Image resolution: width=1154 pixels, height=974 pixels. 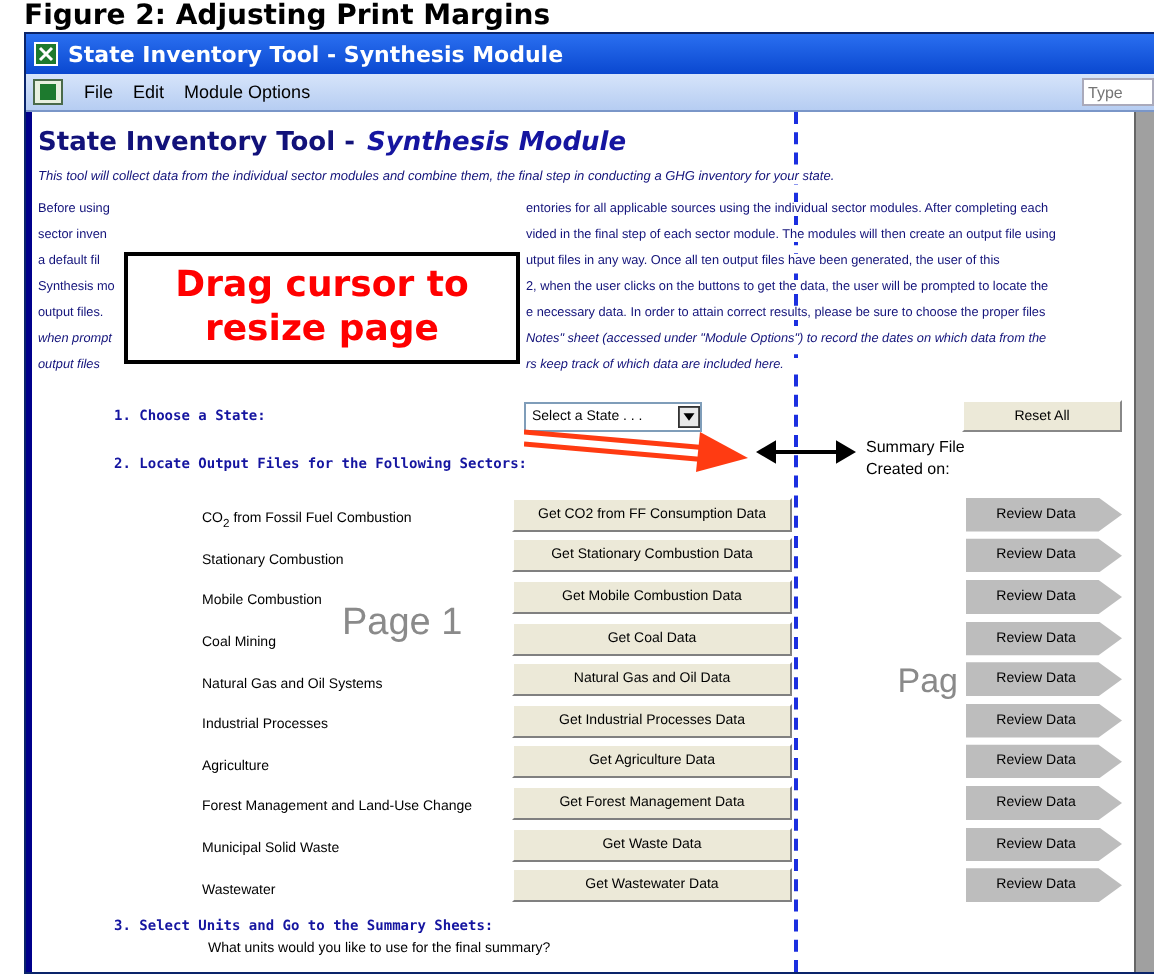 I want to click on scroll-bar, so click(x=1144, y=542).